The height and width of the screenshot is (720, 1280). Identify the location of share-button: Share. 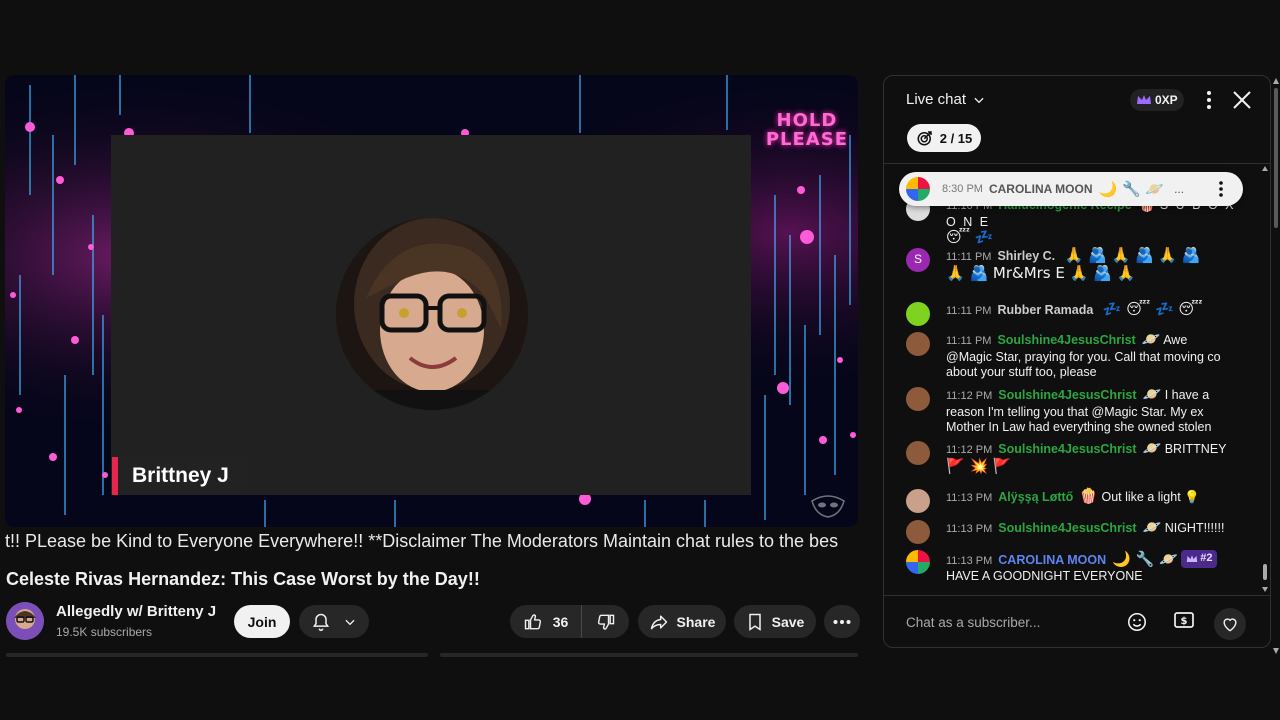
(682, 621).